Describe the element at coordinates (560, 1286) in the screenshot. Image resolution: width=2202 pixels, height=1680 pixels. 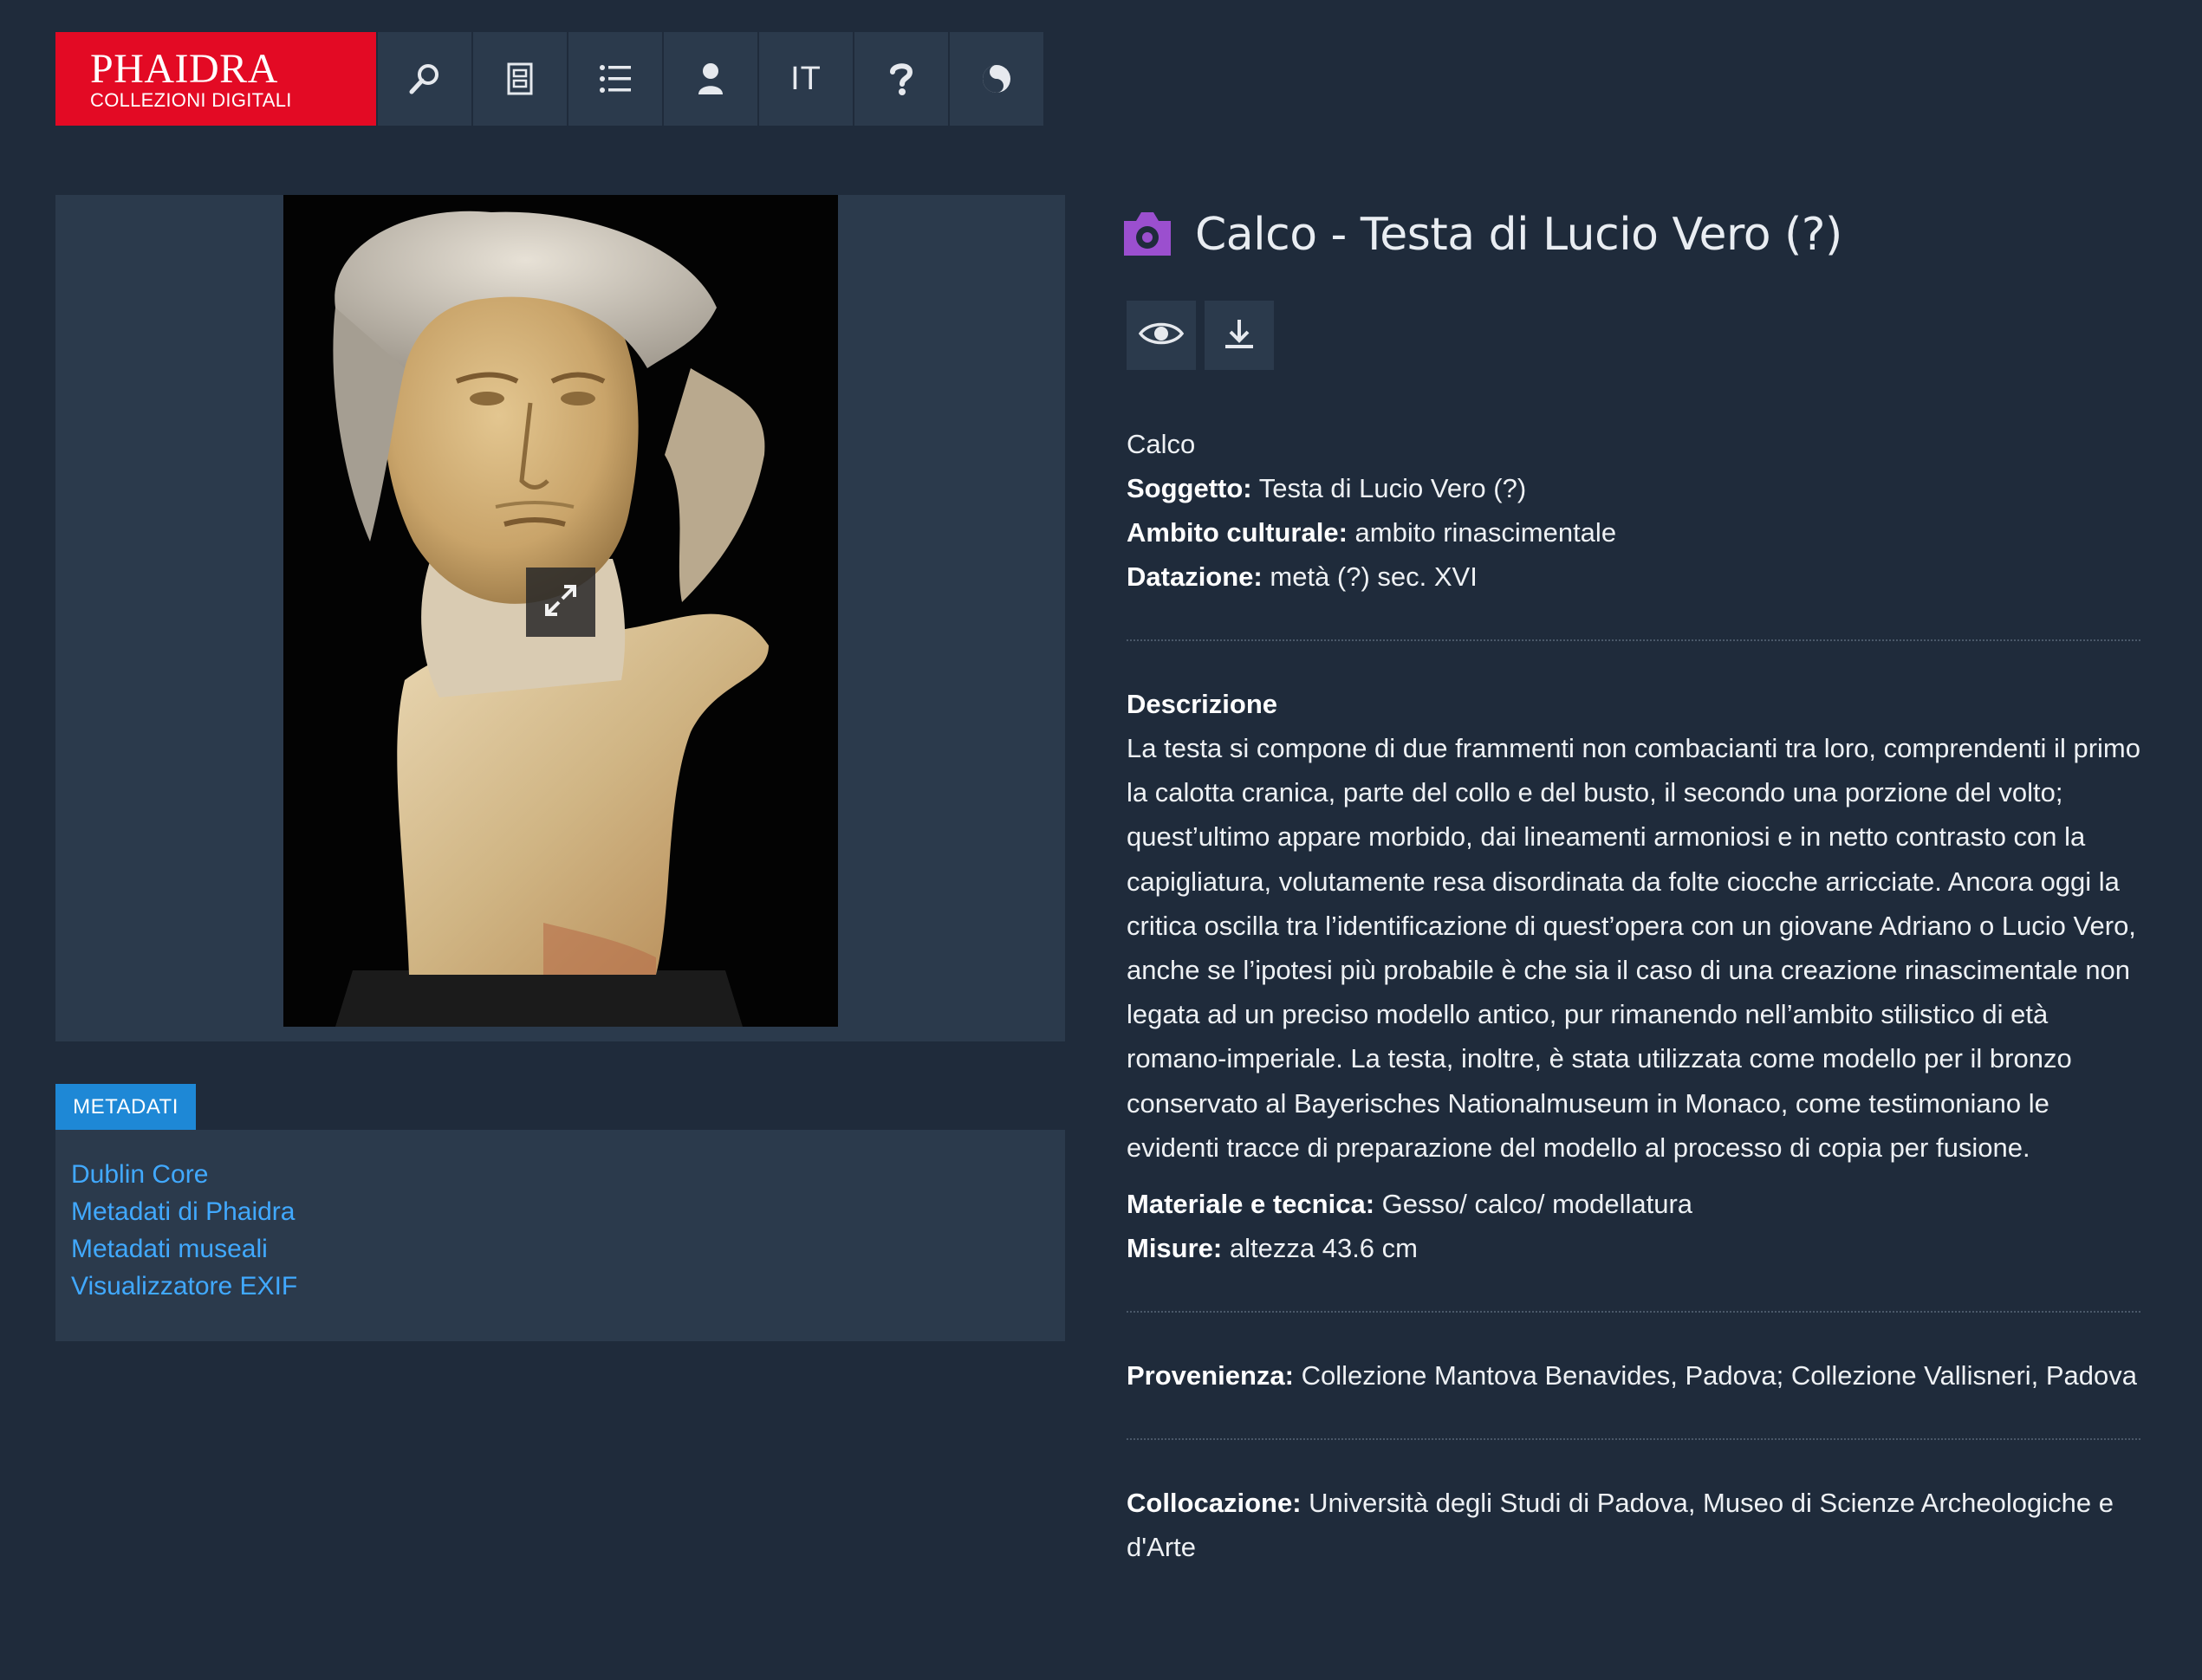
I see `exif-viewer-link: Visualizzatore EXIF` at that location.